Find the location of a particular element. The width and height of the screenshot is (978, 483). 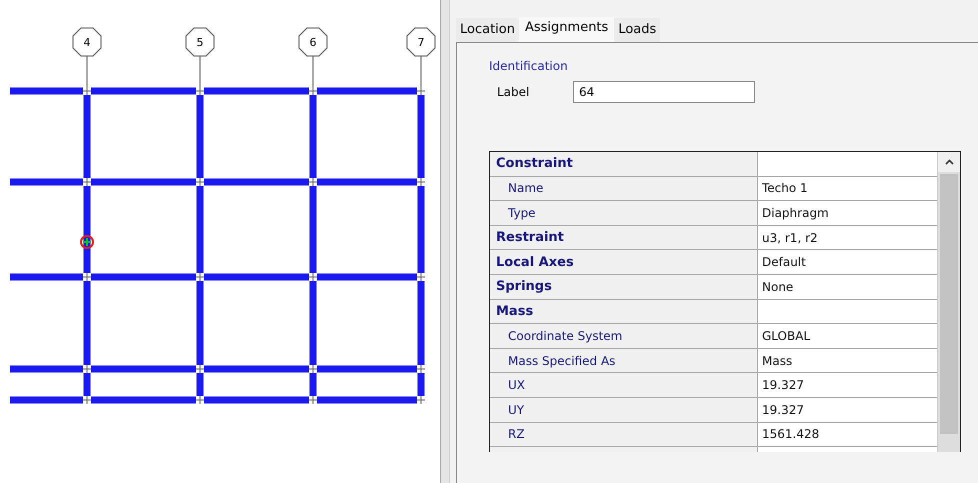

property-name: UX is located at coordinates (516, 385).